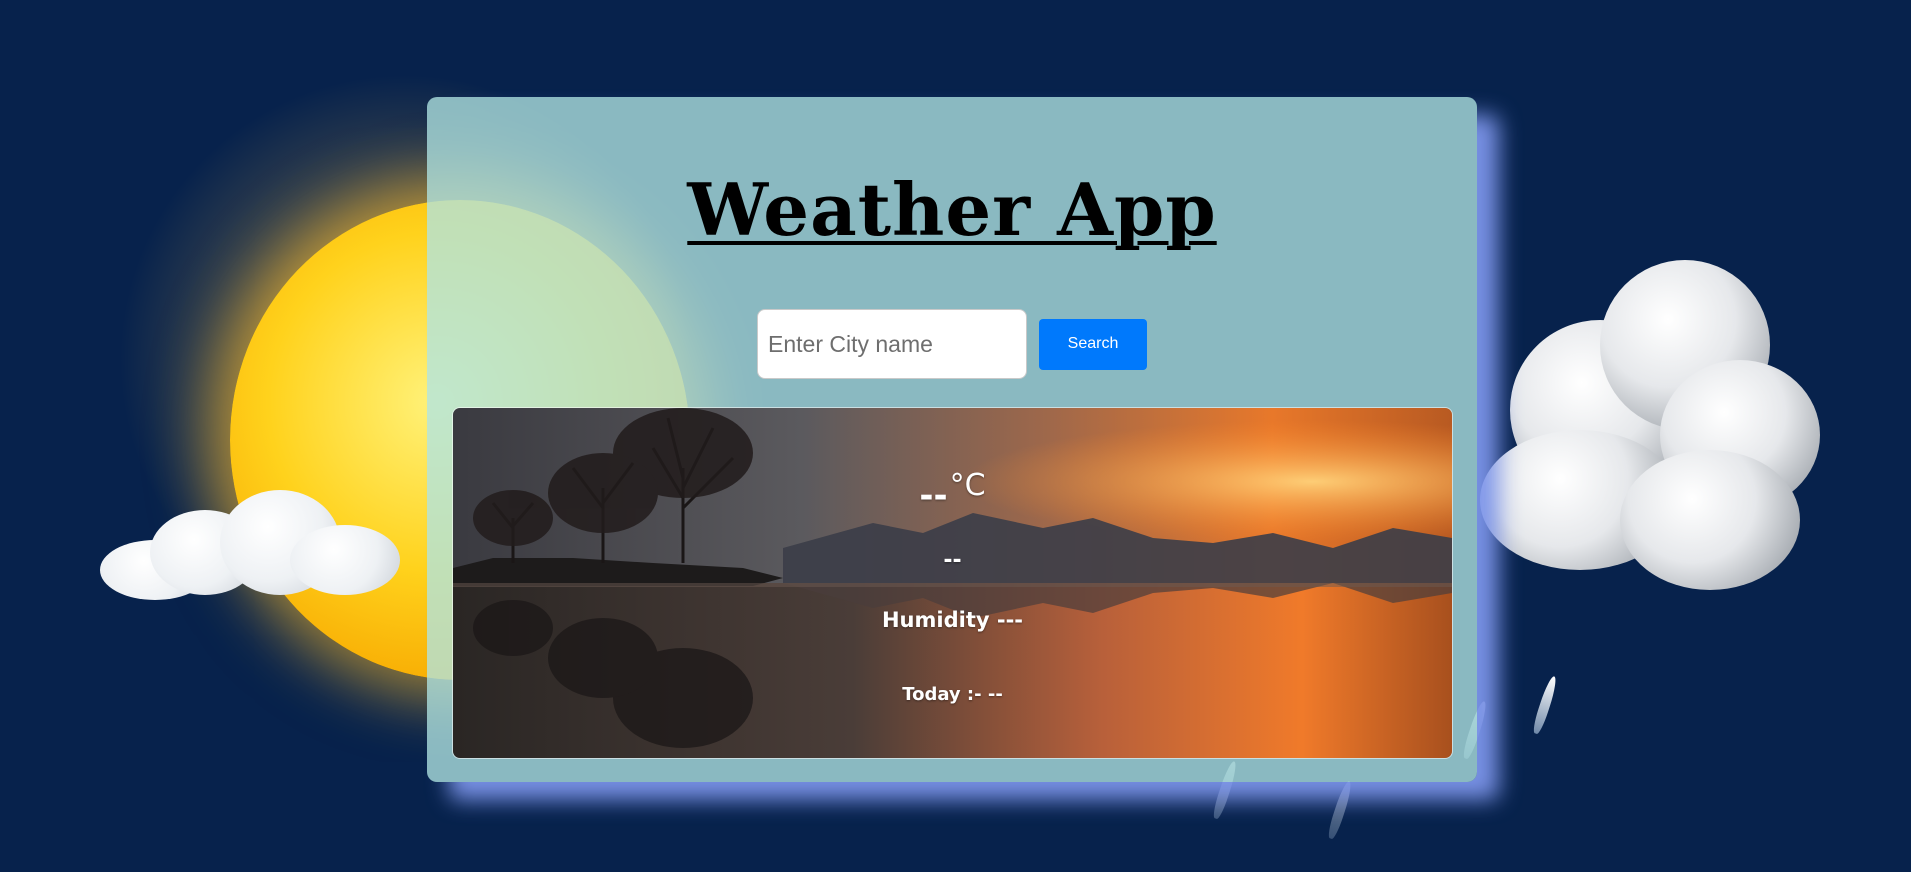  Describe the element at coordinates (967, 485) in the screenshot. I see `temperature-unit: °C` at that location.